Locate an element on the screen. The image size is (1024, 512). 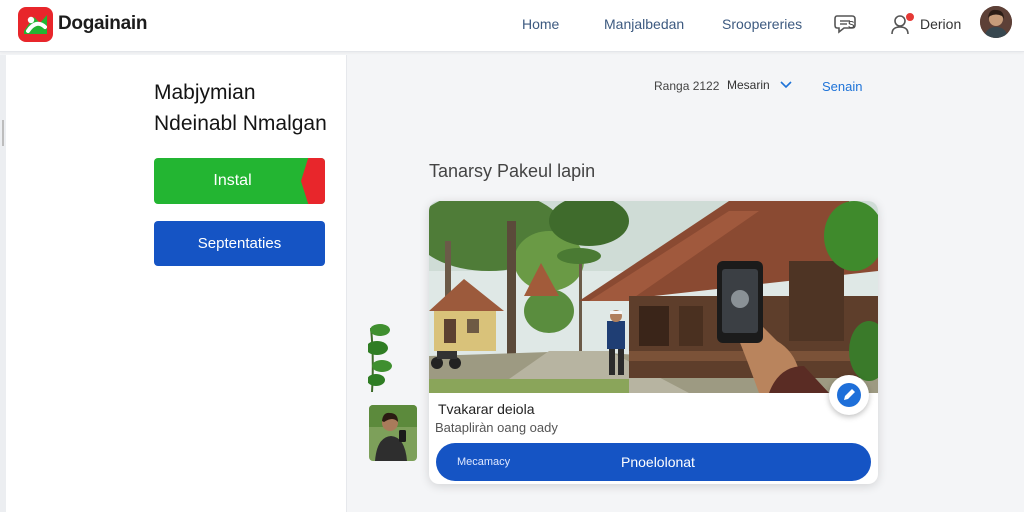
install-button-label: Instal is located at coordinates (232, 180).